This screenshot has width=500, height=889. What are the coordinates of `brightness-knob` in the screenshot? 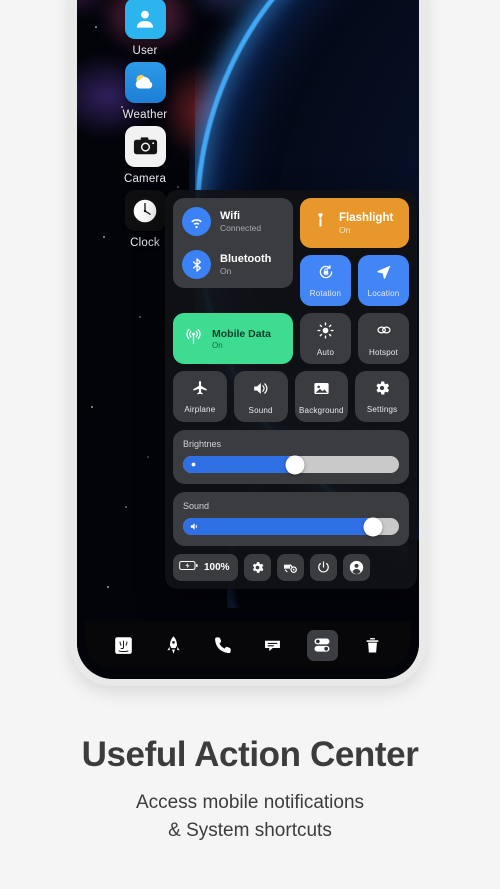 It's located at (295, 464).